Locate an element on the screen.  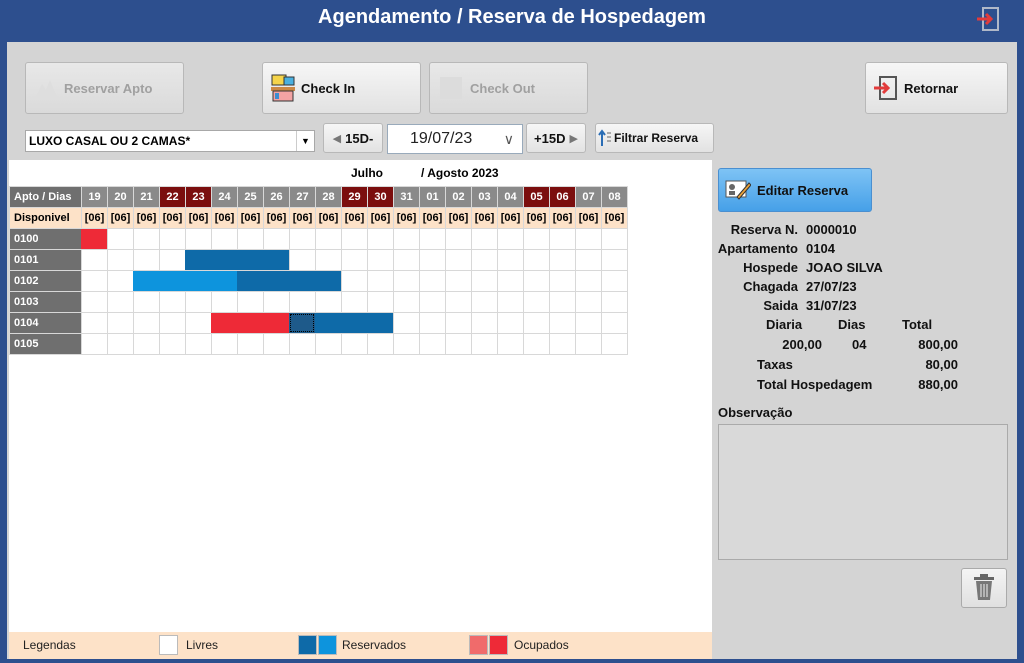
selected-cell is located at coordinates (302, 323).